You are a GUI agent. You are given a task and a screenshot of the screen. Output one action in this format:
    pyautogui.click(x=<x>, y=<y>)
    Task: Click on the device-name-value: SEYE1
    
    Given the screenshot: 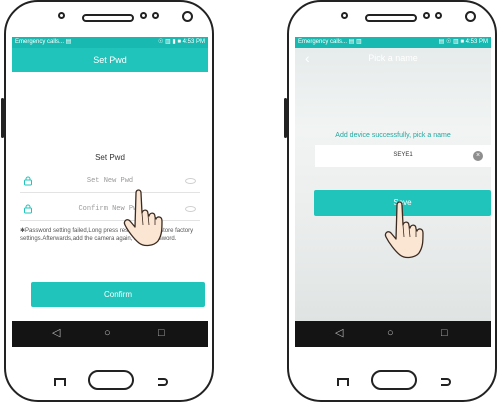 What is the action you would take?
    pyautogui.click(x=403, y=155)
    